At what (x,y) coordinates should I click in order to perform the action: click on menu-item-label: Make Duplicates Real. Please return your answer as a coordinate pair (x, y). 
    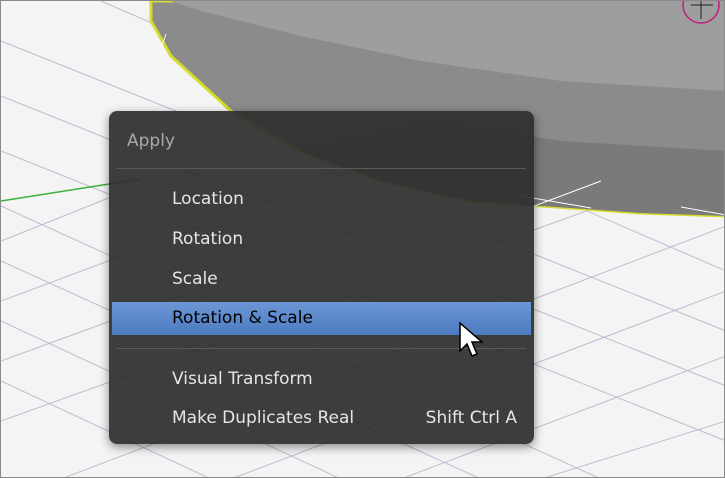
    Looking at the image, I should click on (263, 418).